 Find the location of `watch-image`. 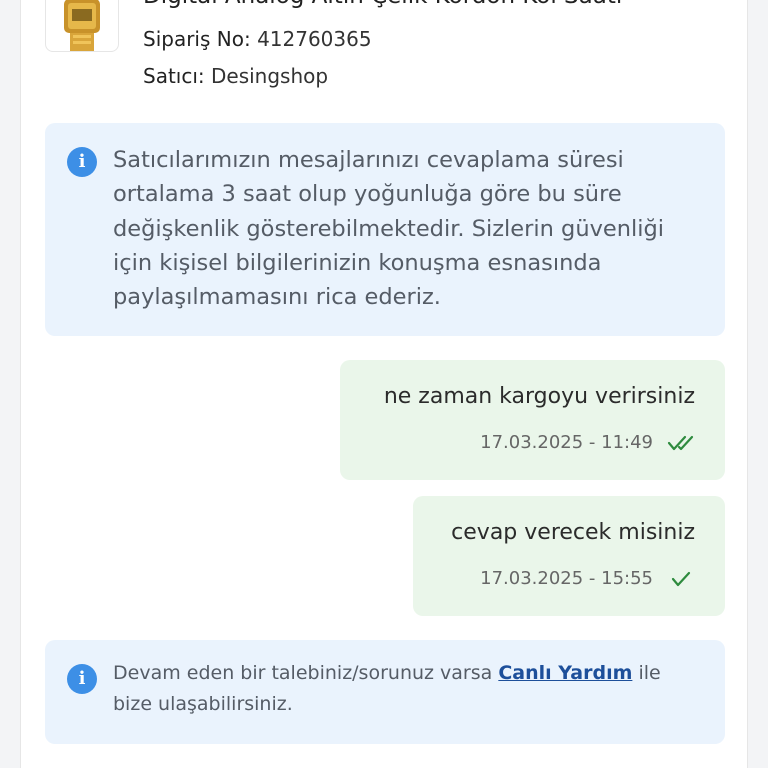

watch-image is located at coordinates (82, 25).